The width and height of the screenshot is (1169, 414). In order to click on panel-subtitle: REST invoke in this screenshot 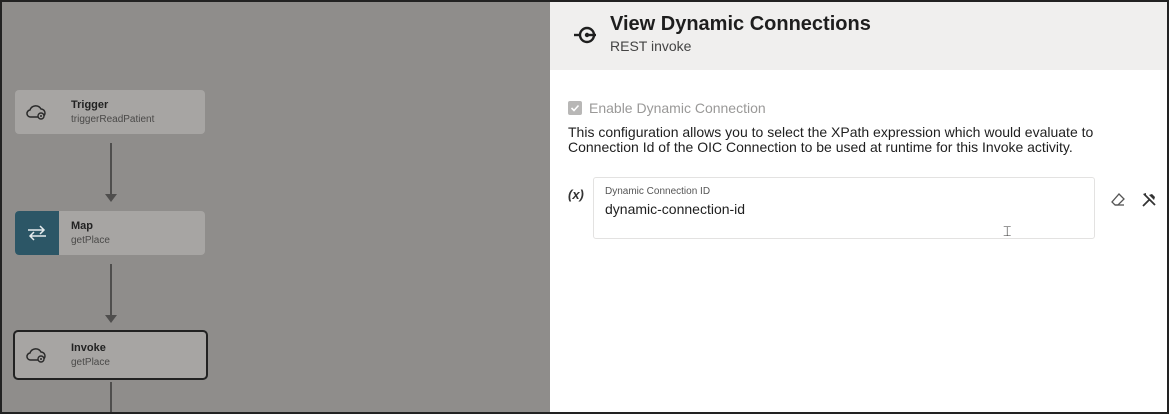, I will do `click(651, 46)`.